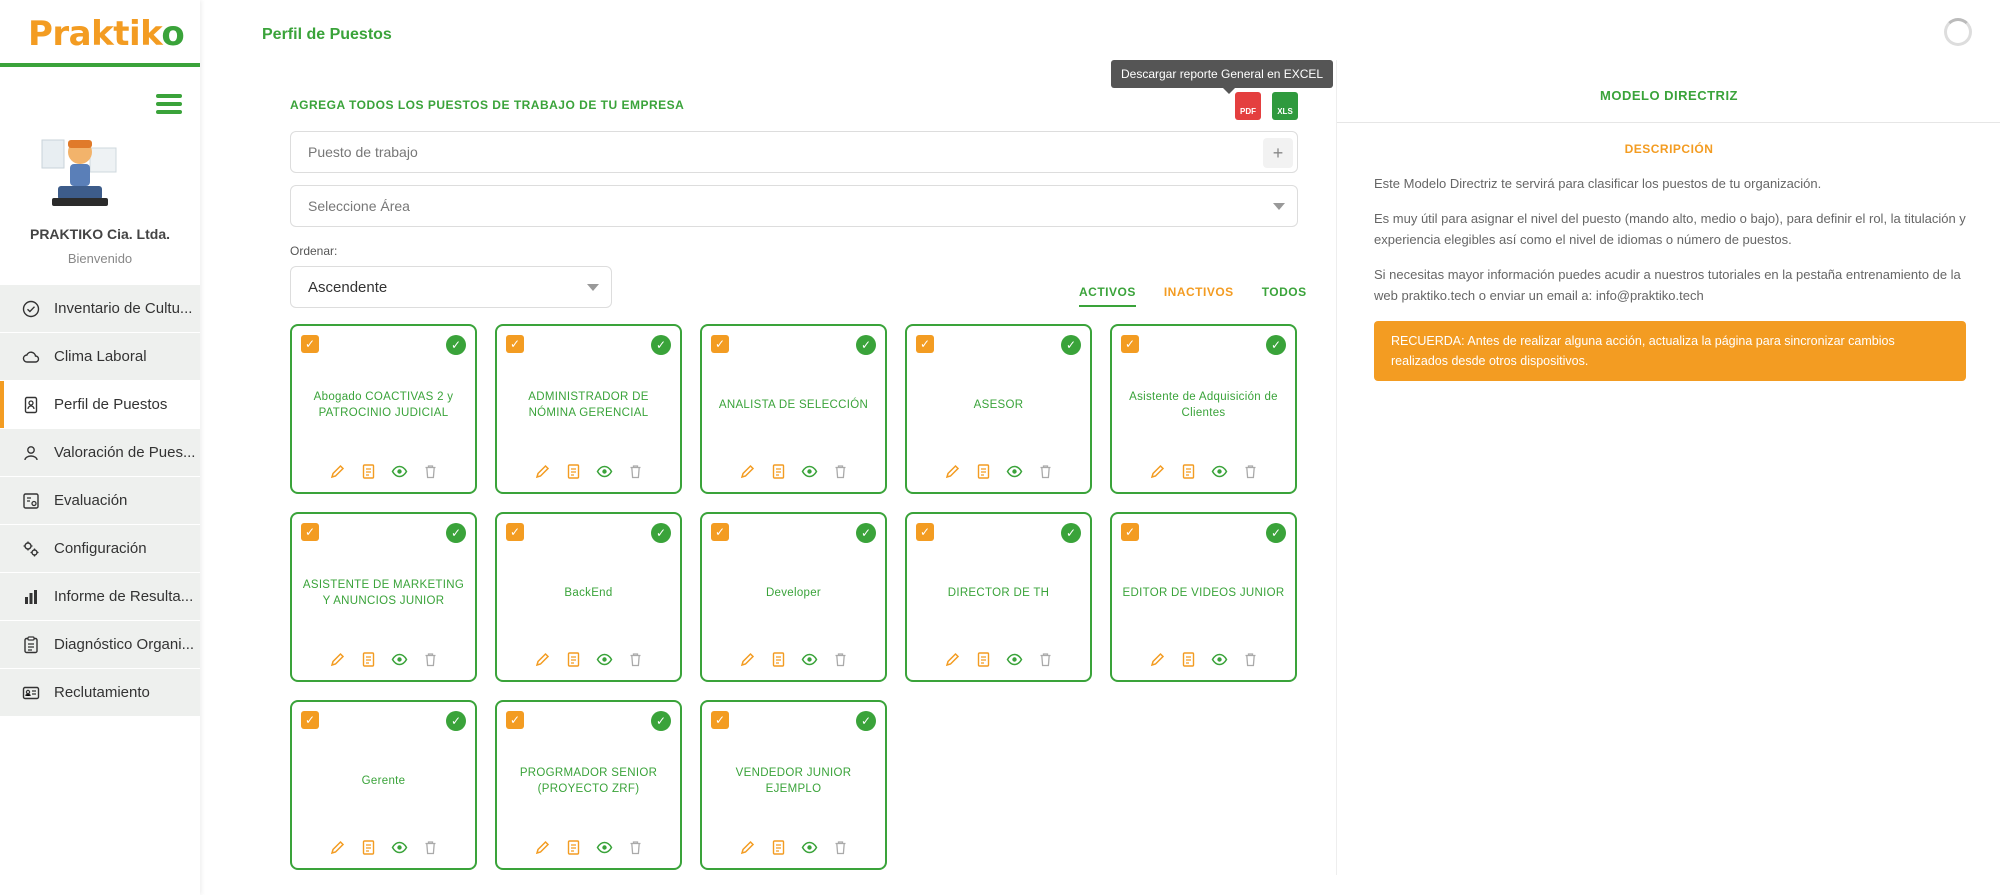 This screenshot has height=895, width=2000. Describe the element at coordinates (793, 597) in the screenshot. I see `job-card: ✓ ✓ Developer` at that location.